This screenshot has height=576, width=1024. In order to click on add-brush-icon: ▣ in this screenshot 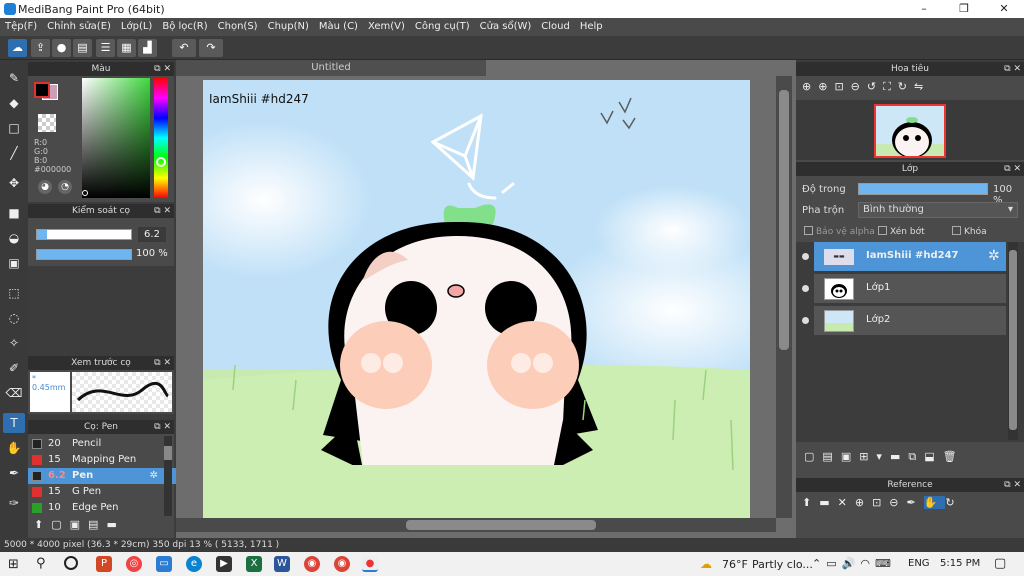, I will do `click(79, 524)`.